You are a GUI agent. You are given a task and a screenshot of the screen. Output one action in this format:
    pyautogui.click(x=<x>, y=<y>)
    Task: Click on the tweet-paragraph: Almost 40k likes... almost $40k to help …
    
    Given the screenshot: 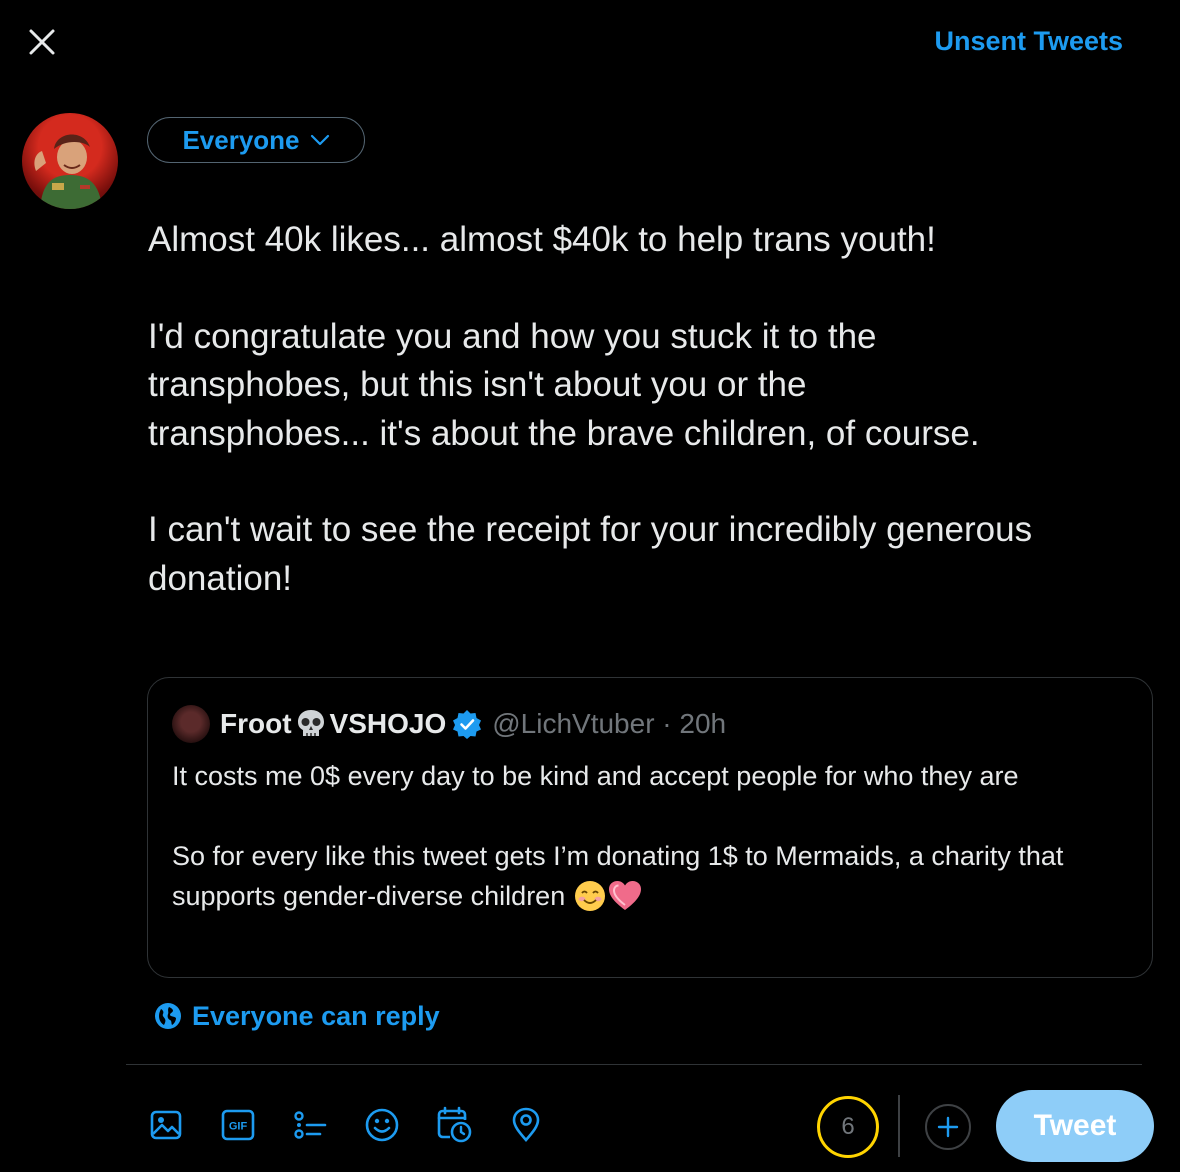 What is the action you would take?
    pyautogui.click(x=542, y=239)
    